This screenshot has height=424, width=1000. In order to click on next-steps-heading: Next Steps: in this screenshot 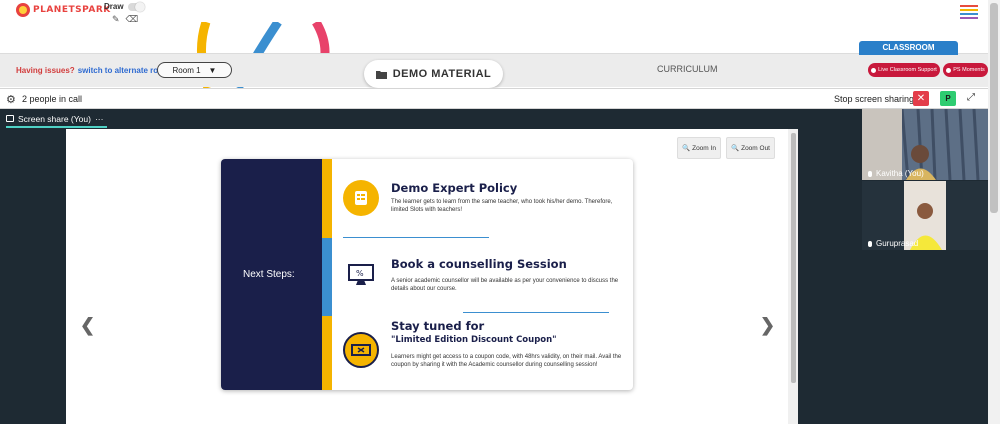, I will do `click(269, 274)`.